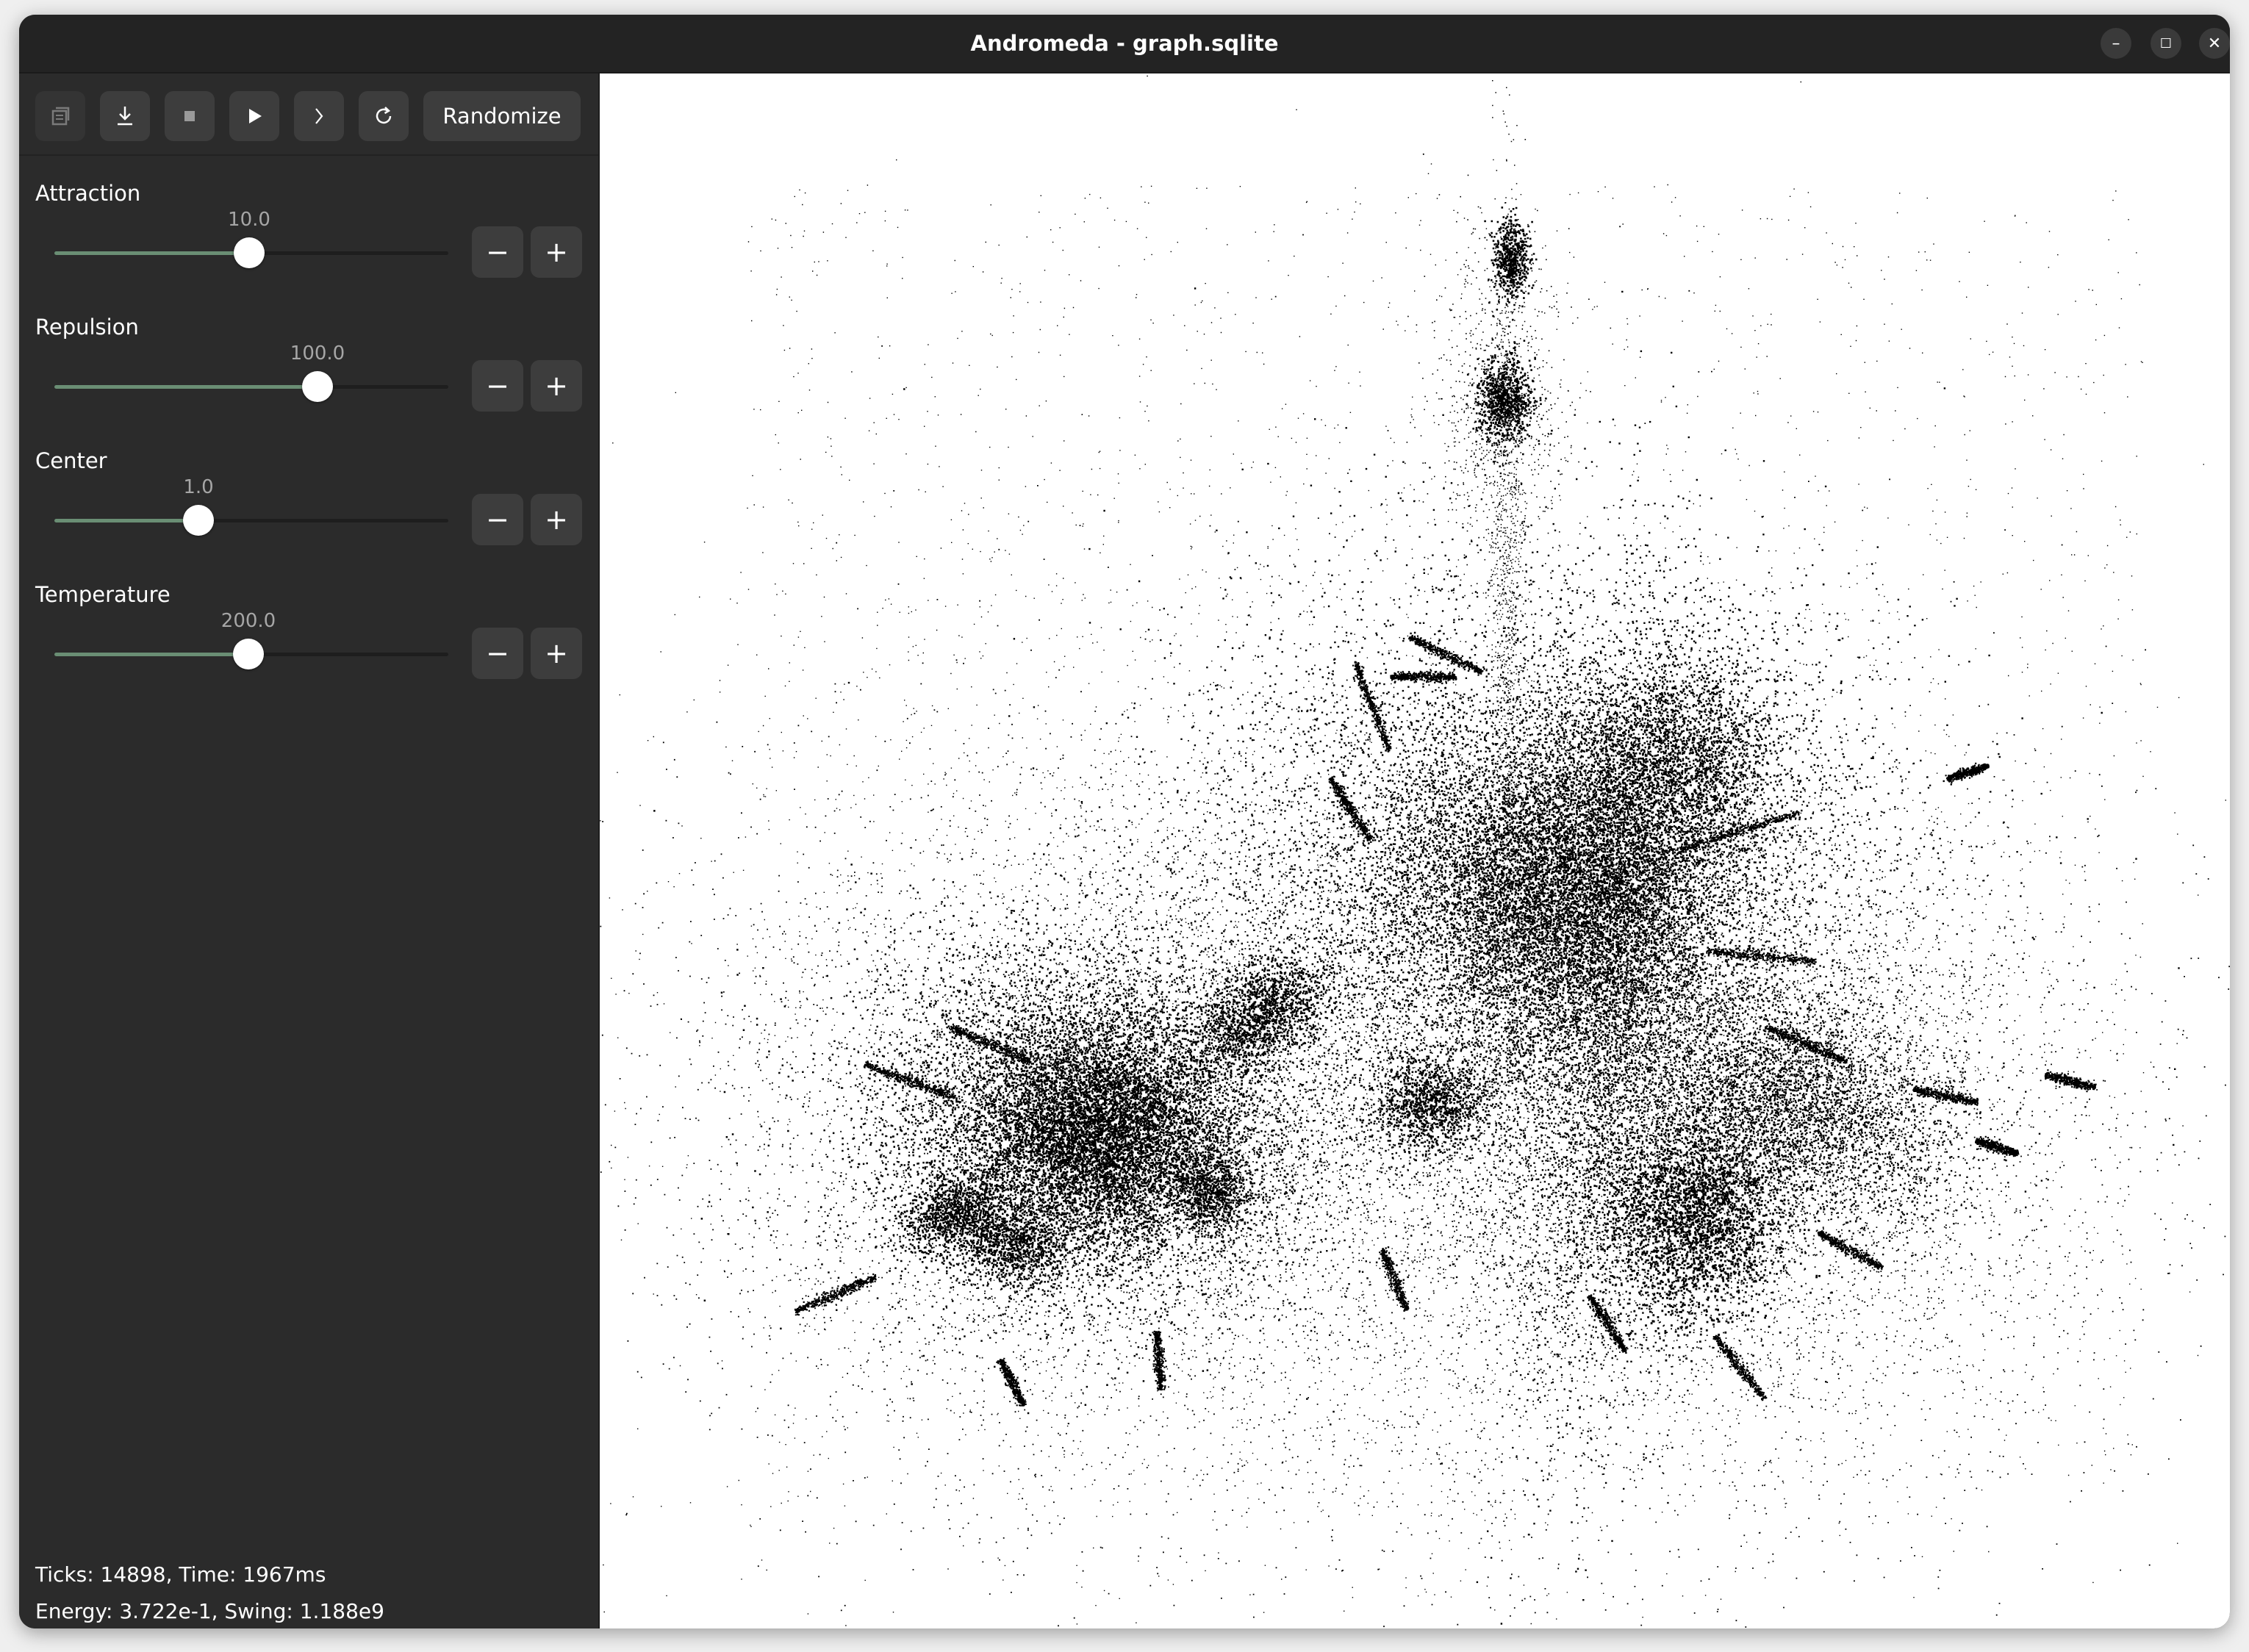 The image size is (2249, 1652). What do you see at coordinates (198, 487) in the screenshot?
I see `center-value: 1.0` at bounding box center [198, 487].